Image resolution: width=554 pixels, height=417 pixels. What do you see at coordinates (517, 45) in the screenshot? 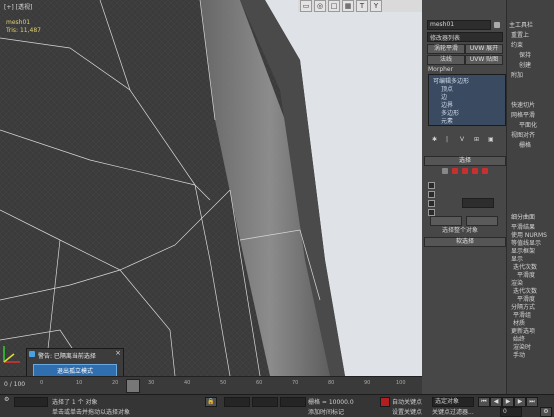
I see `constraint-label: 约束` at bounding box center [517, 45].